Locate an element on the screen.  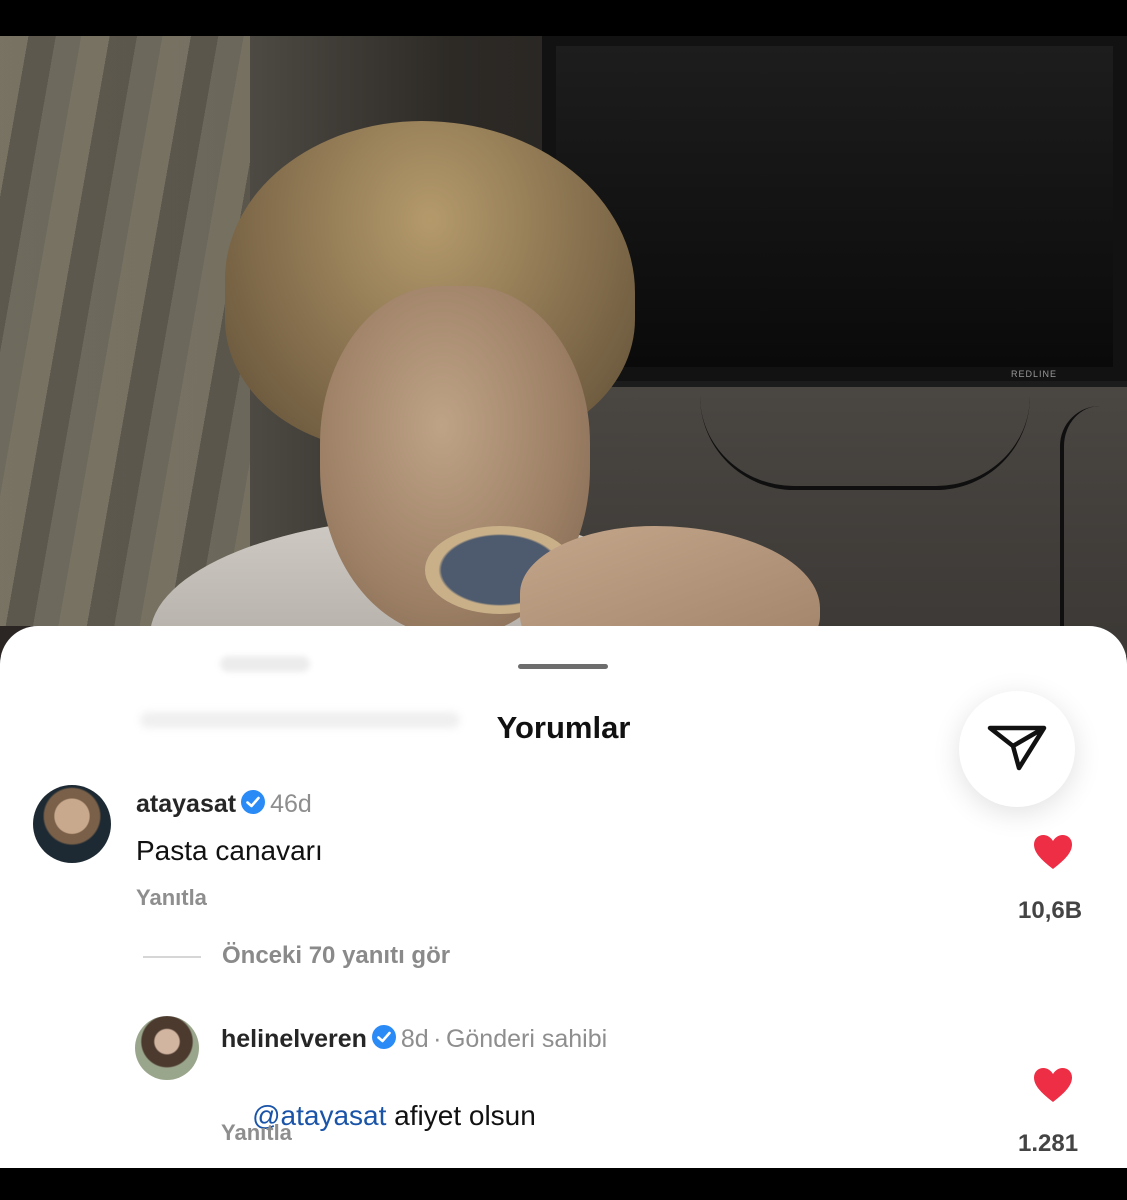
paper-plane-icon is located at coordinates (1017, 749).